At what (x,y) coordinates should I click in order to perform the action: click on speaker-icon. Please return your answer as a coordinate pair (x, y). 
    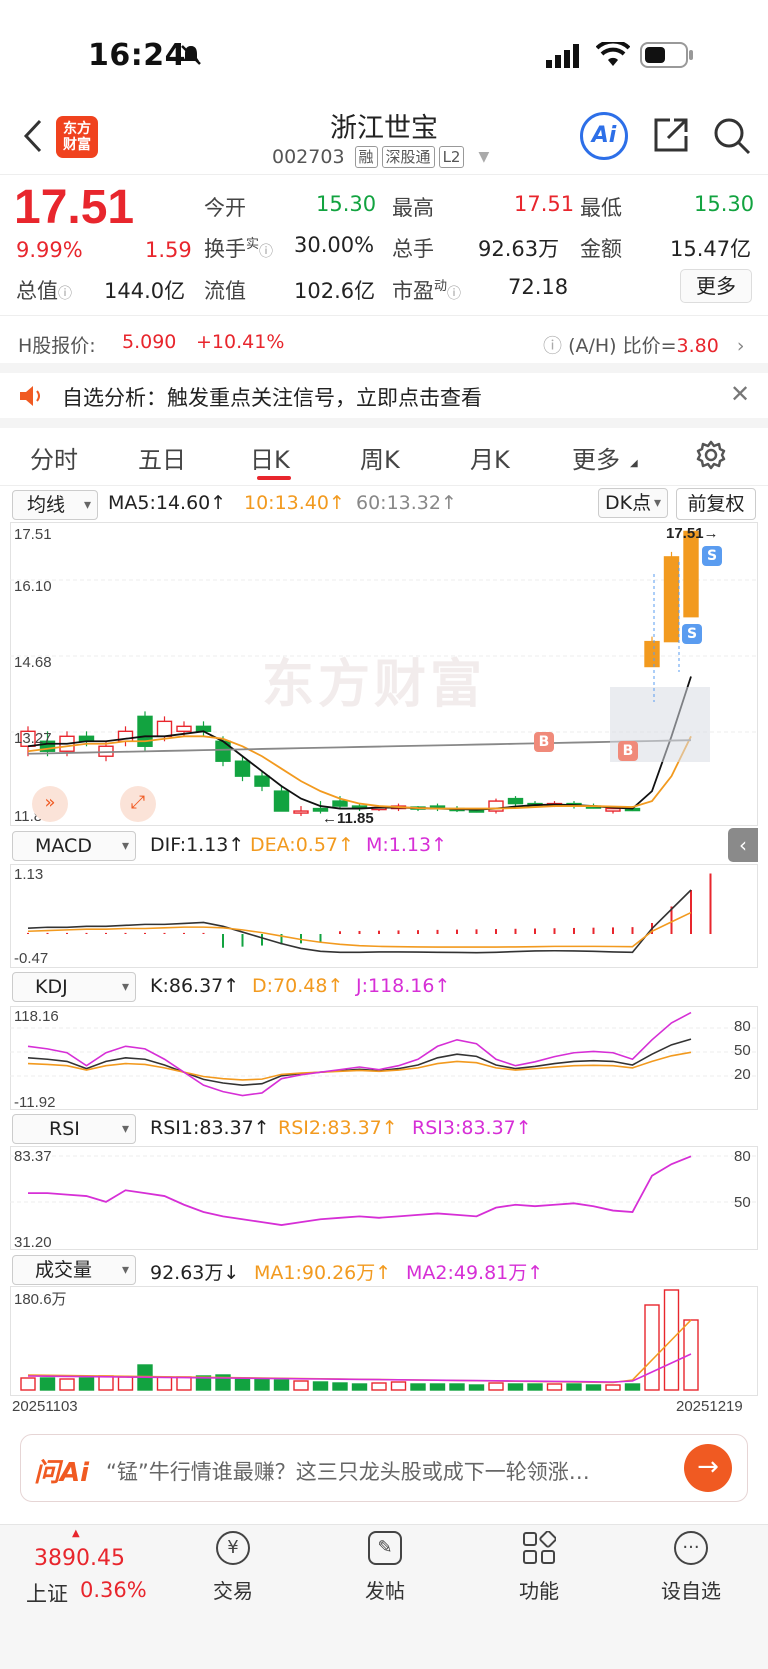
    Looking at the image, I should click on (31, 398).